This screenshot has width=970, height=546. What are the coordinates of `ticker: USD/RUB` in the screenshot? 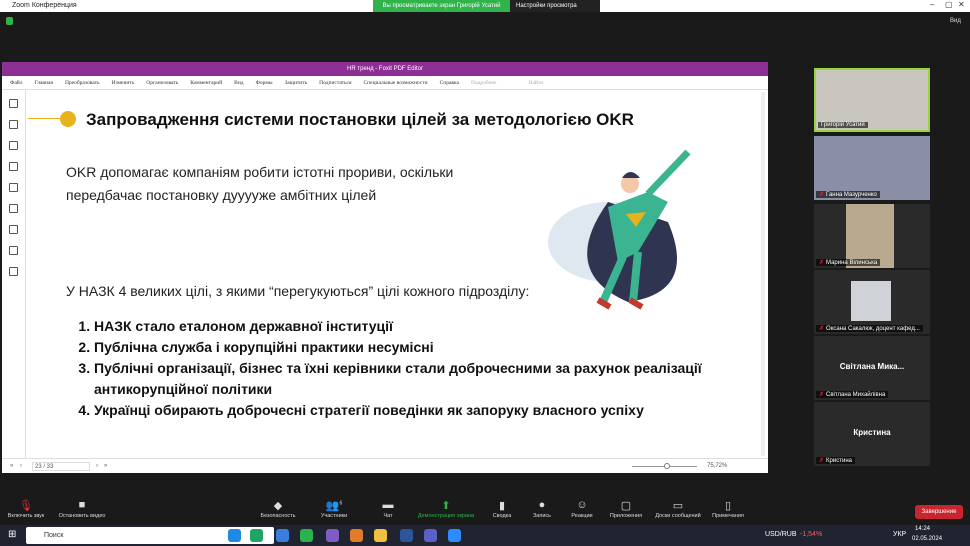 It's located at (781, 534).